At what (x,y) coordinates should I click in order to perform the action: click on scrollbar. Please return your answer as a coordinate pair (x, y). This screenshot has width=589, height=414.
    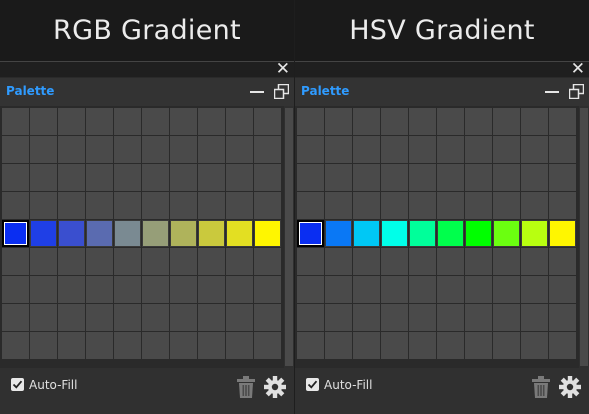
    Looking at the image, I should click on (289, 237).